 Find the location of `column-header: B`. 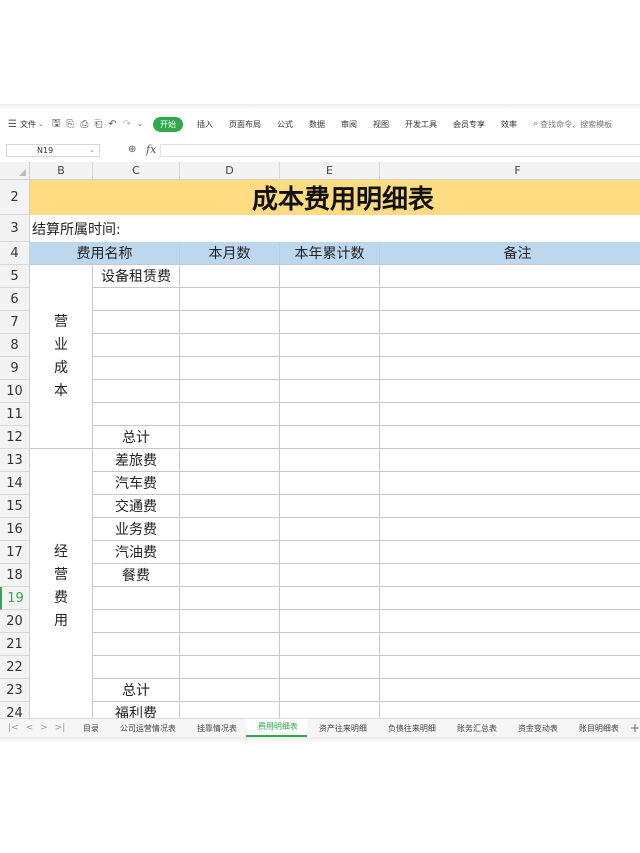

column-header: B is located at coordinates (61, 171).